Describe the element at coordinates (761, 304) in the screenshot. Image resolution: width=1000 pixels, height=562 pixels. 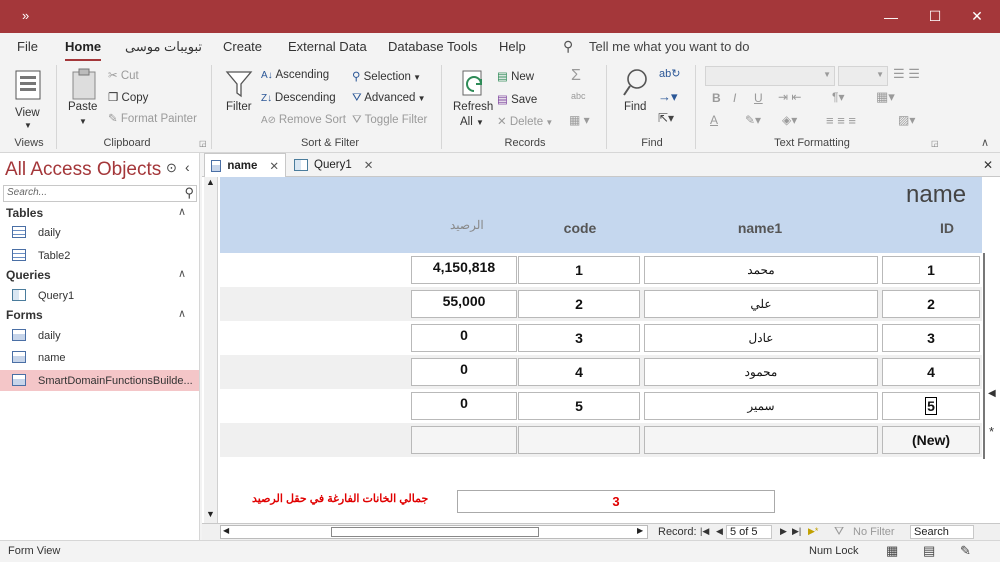
I see `name1-field: علي` at that location.